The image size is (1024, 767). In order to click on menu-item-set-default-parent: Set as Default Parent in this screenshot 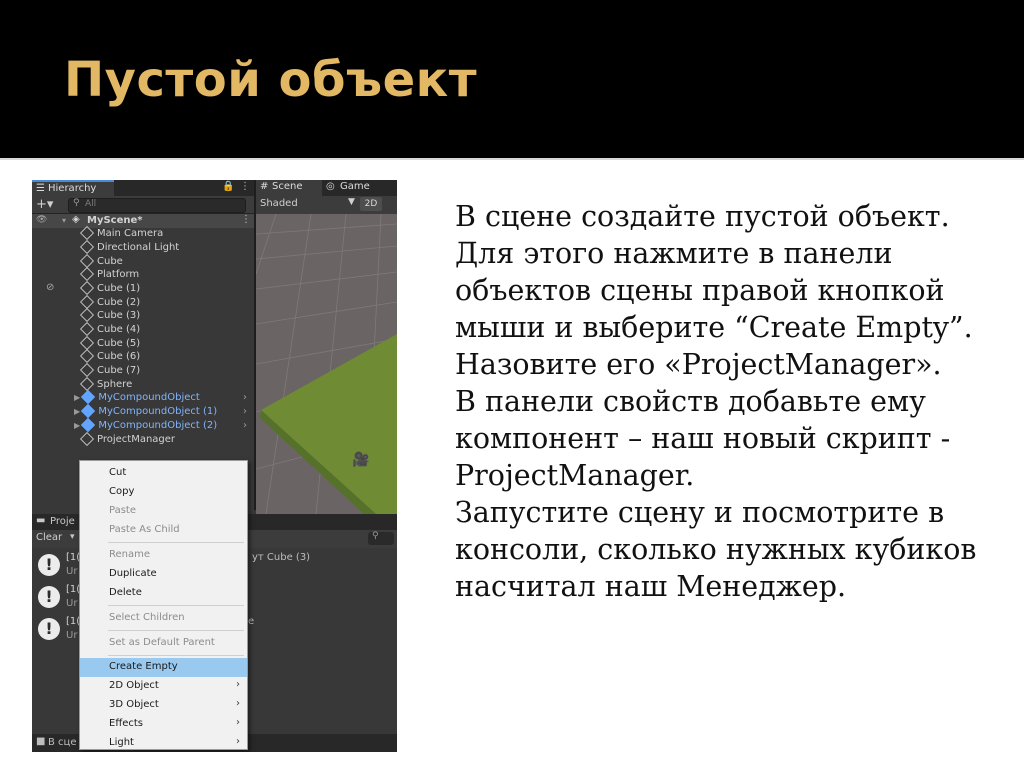, I will do `click(163, 643)`.